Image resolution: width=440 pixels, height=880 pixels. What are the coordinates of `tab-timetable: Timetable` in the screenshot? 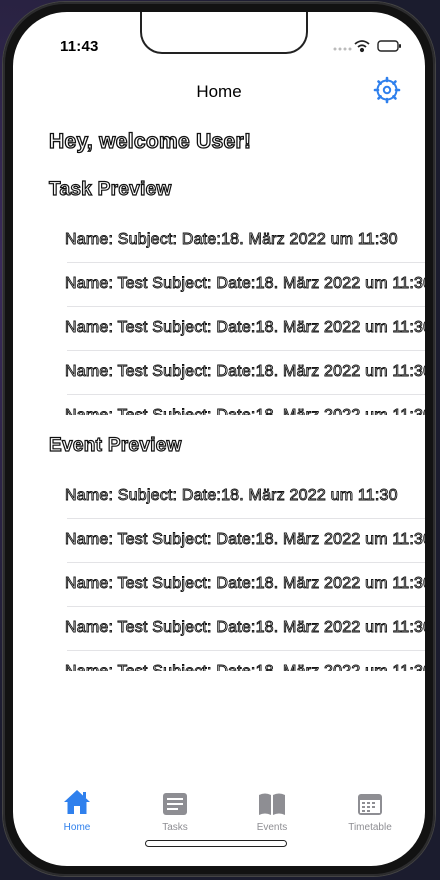 It's located at (370, 810).